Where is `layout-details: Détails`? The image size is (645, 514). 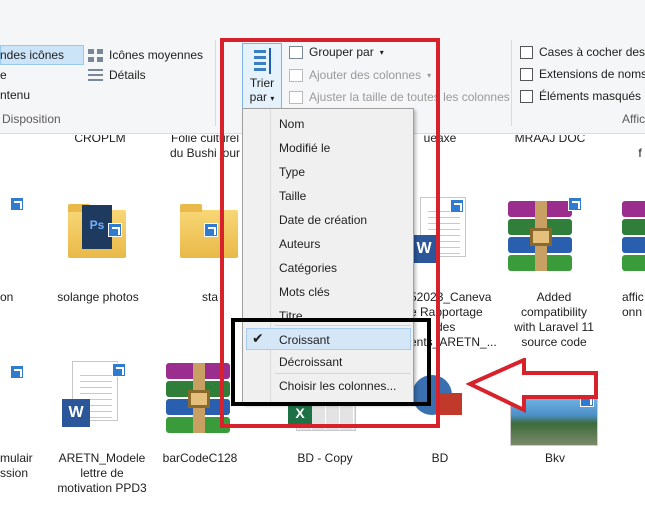
layout-details: Détails is located at coordinates (117, 75).